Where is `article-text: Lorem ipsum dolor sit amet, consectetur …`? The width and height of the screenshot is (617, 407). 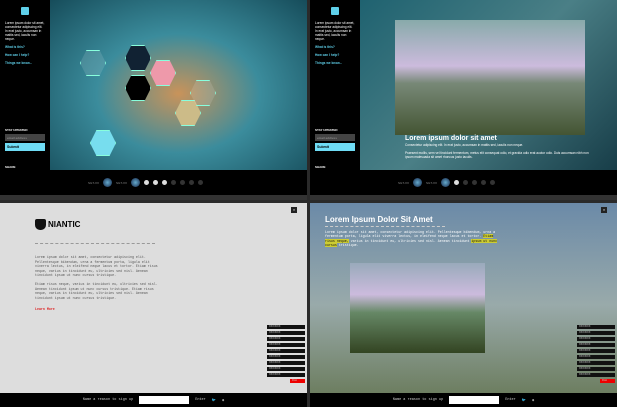
article-text: Lorem ipsum dolor sit amet, consectetur … is located at coordinates (415, 238).